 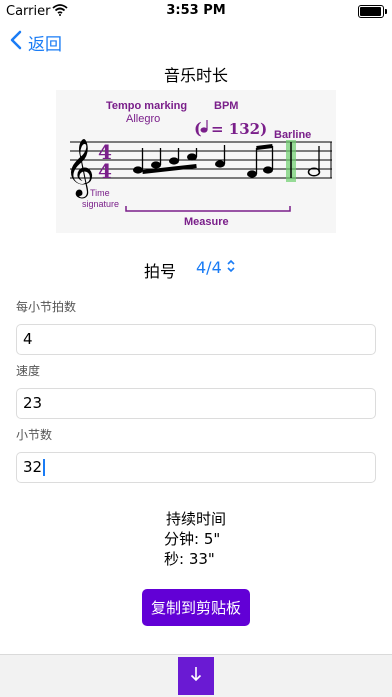 What do you see at coordinates (100, 193) in the screenshot?
I see `time-signature-label: Time` at bounding box center [100, 193].